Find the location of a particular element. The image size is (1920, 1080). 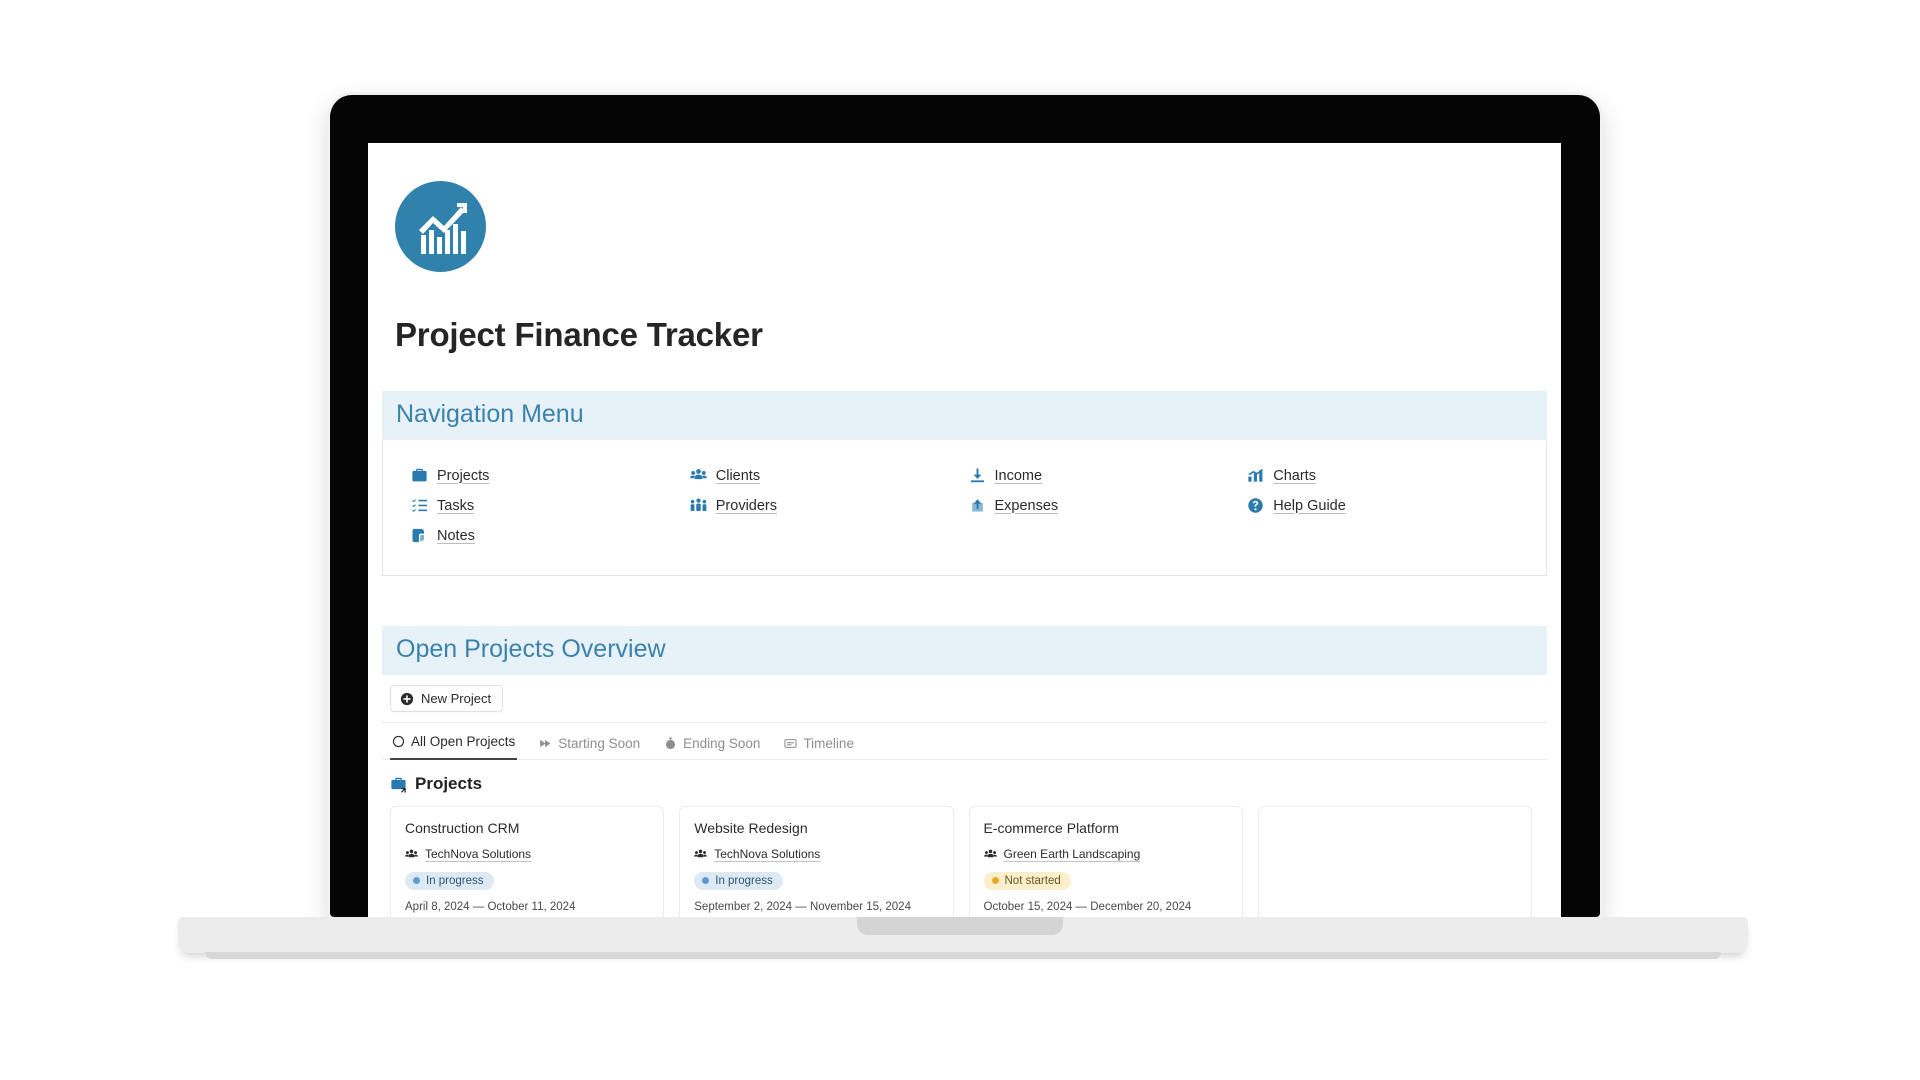

sidebar-item-label: Notes is located at coordinates (456, 535).